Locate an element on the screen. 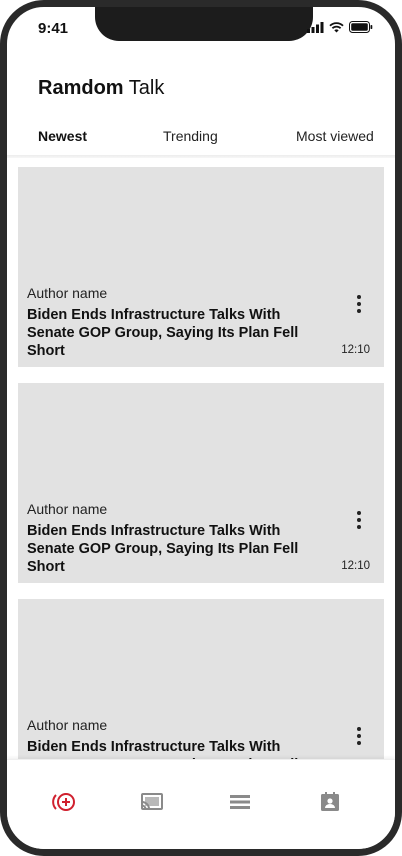 The width and height of the screenshot is (402, 856). feed-tabs: Newest Trending Most viewed is located at coordinates (201, 142).